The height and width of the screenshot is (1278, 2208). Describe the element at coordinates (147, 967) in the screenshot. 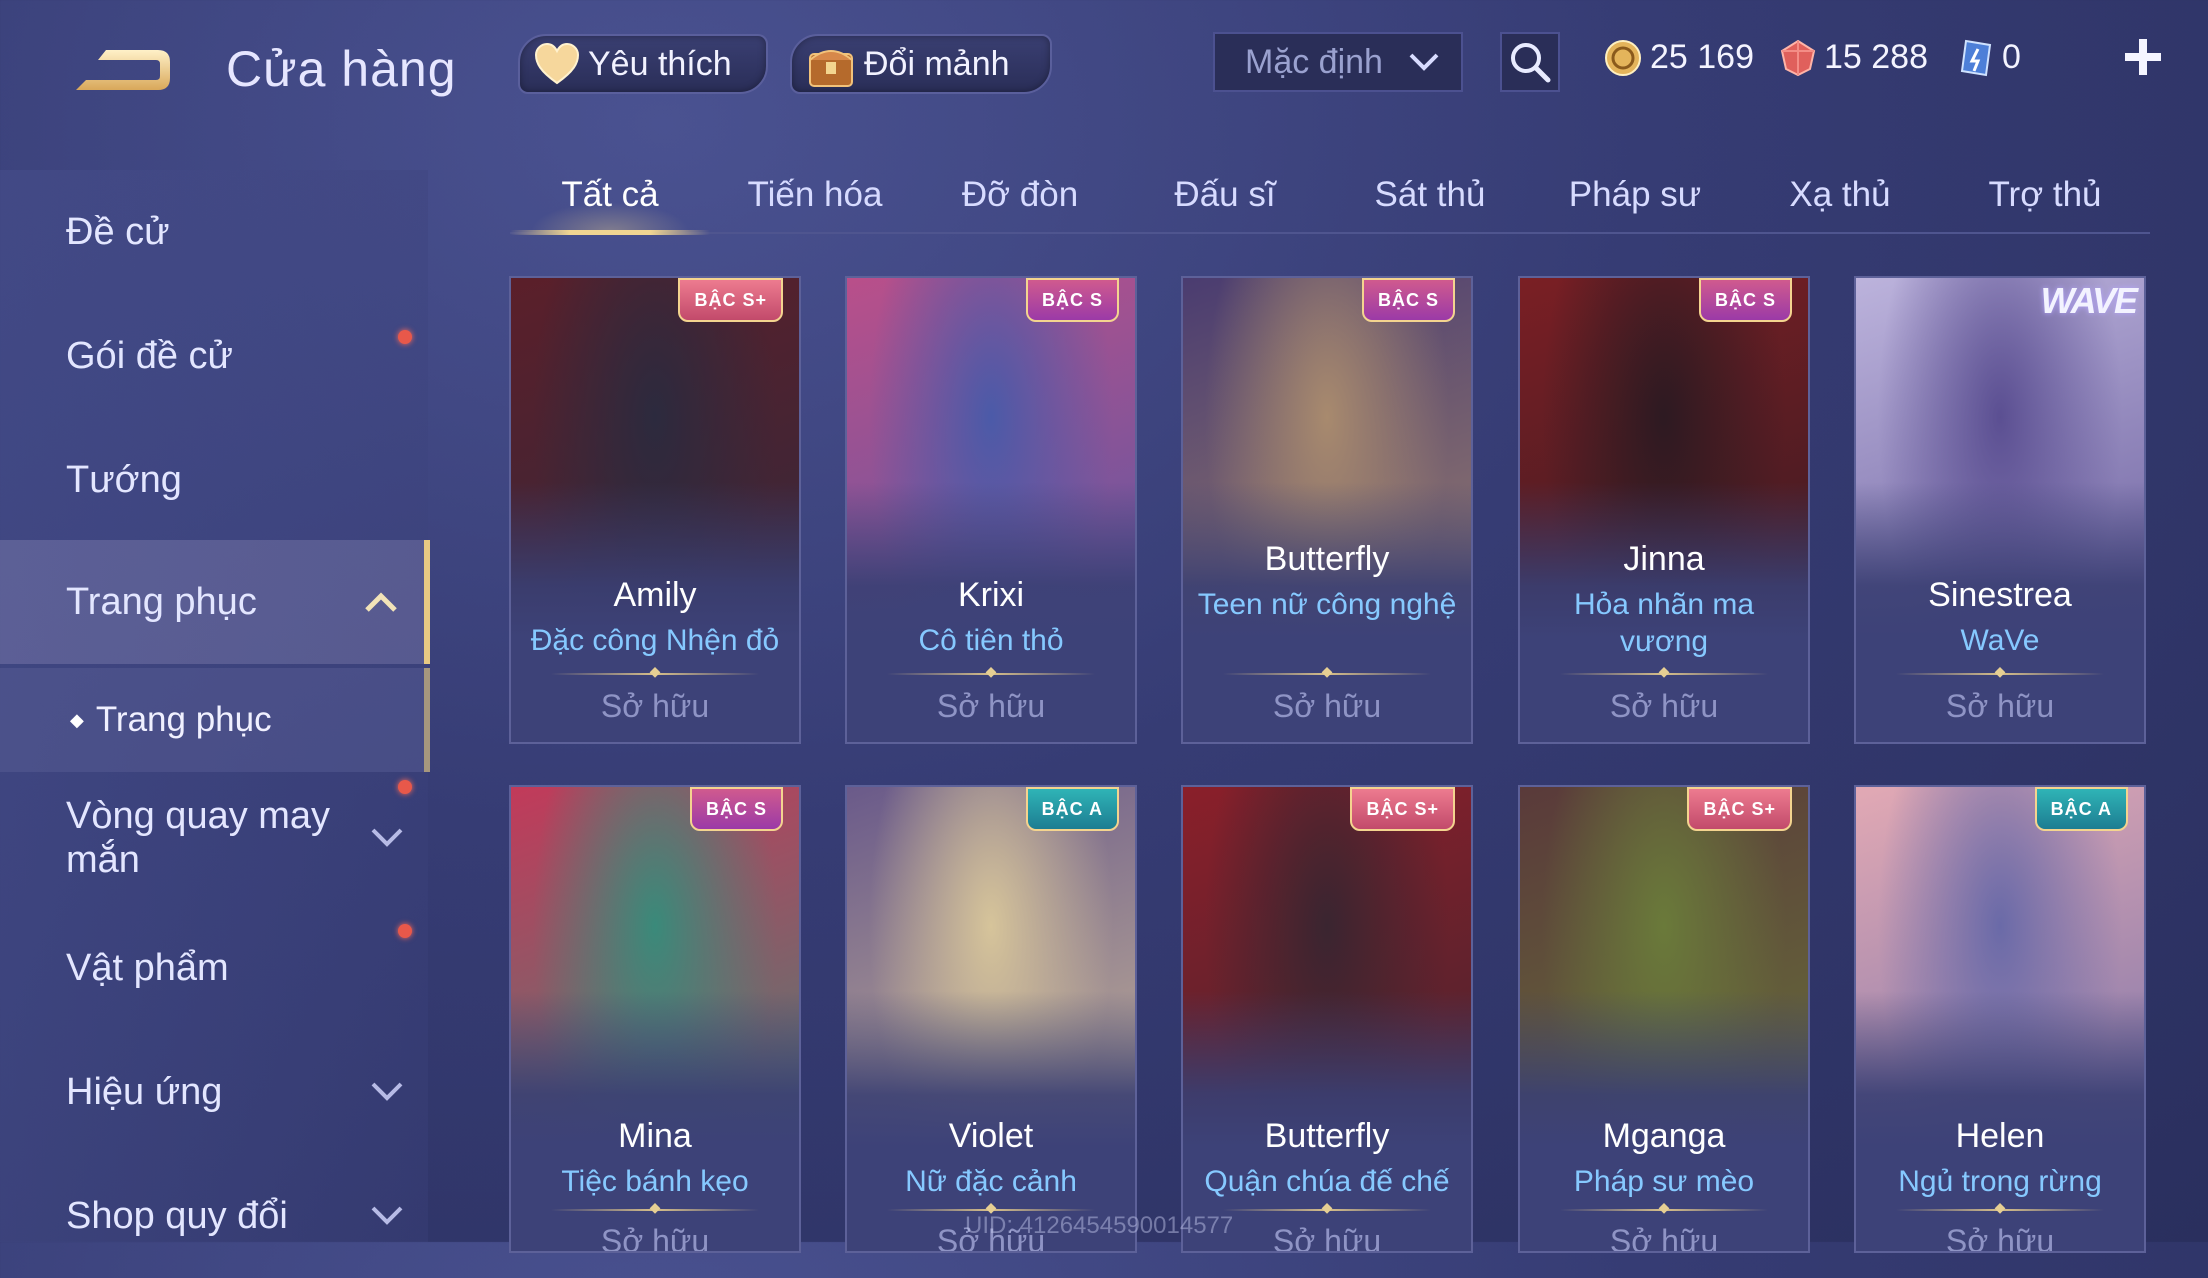

I see `sidebar-item-label: Vật phẩm` at that location.